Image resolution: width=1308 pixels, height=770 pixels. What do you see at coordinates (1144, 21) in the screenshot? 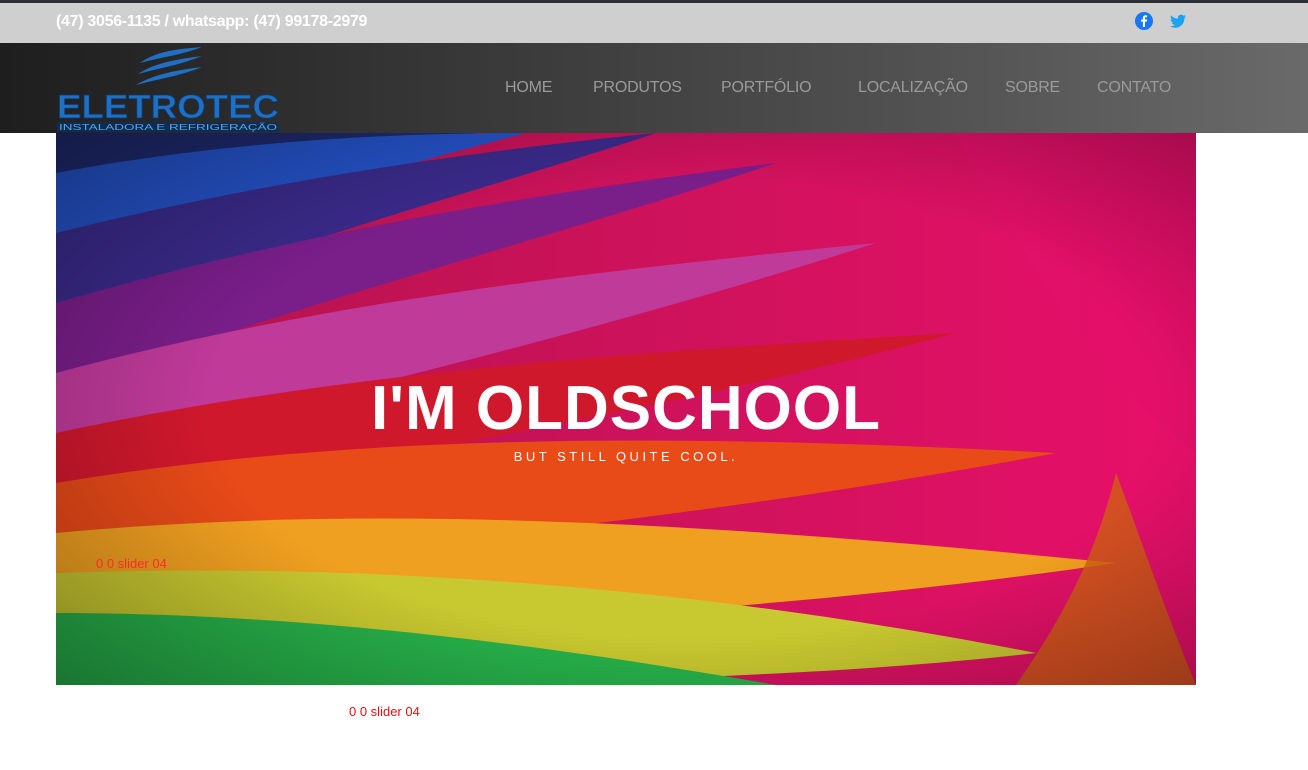
I see `facebook-icon` at bounding box center [1144, 21].